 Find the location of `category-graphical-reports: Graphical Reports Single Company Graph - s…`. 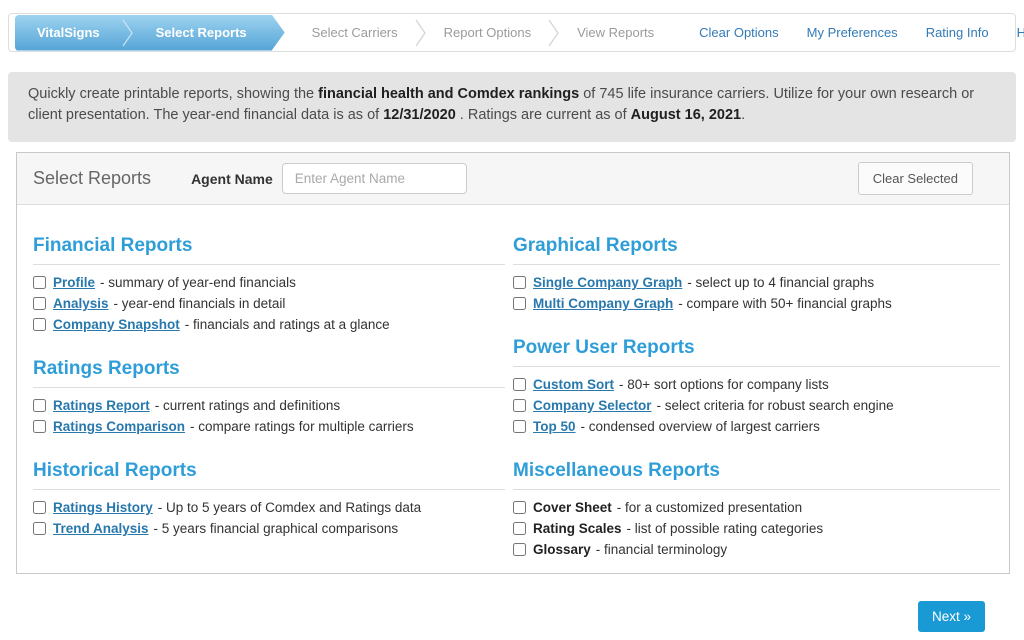

category-graphical-reports: Graphical Reports Single Company Graph - s… is located at coordinates (756, 274).